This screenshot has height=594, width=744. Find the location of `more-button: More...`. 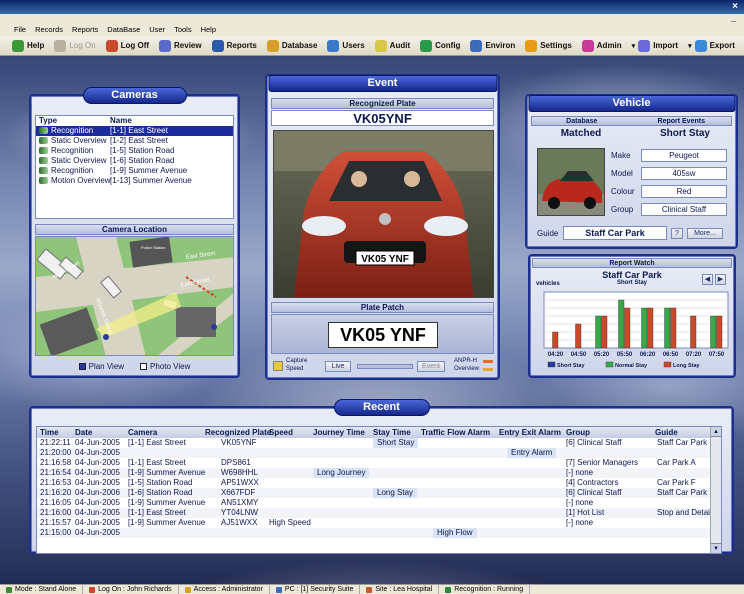

more-button: More... is located at coordinates (705, 233).